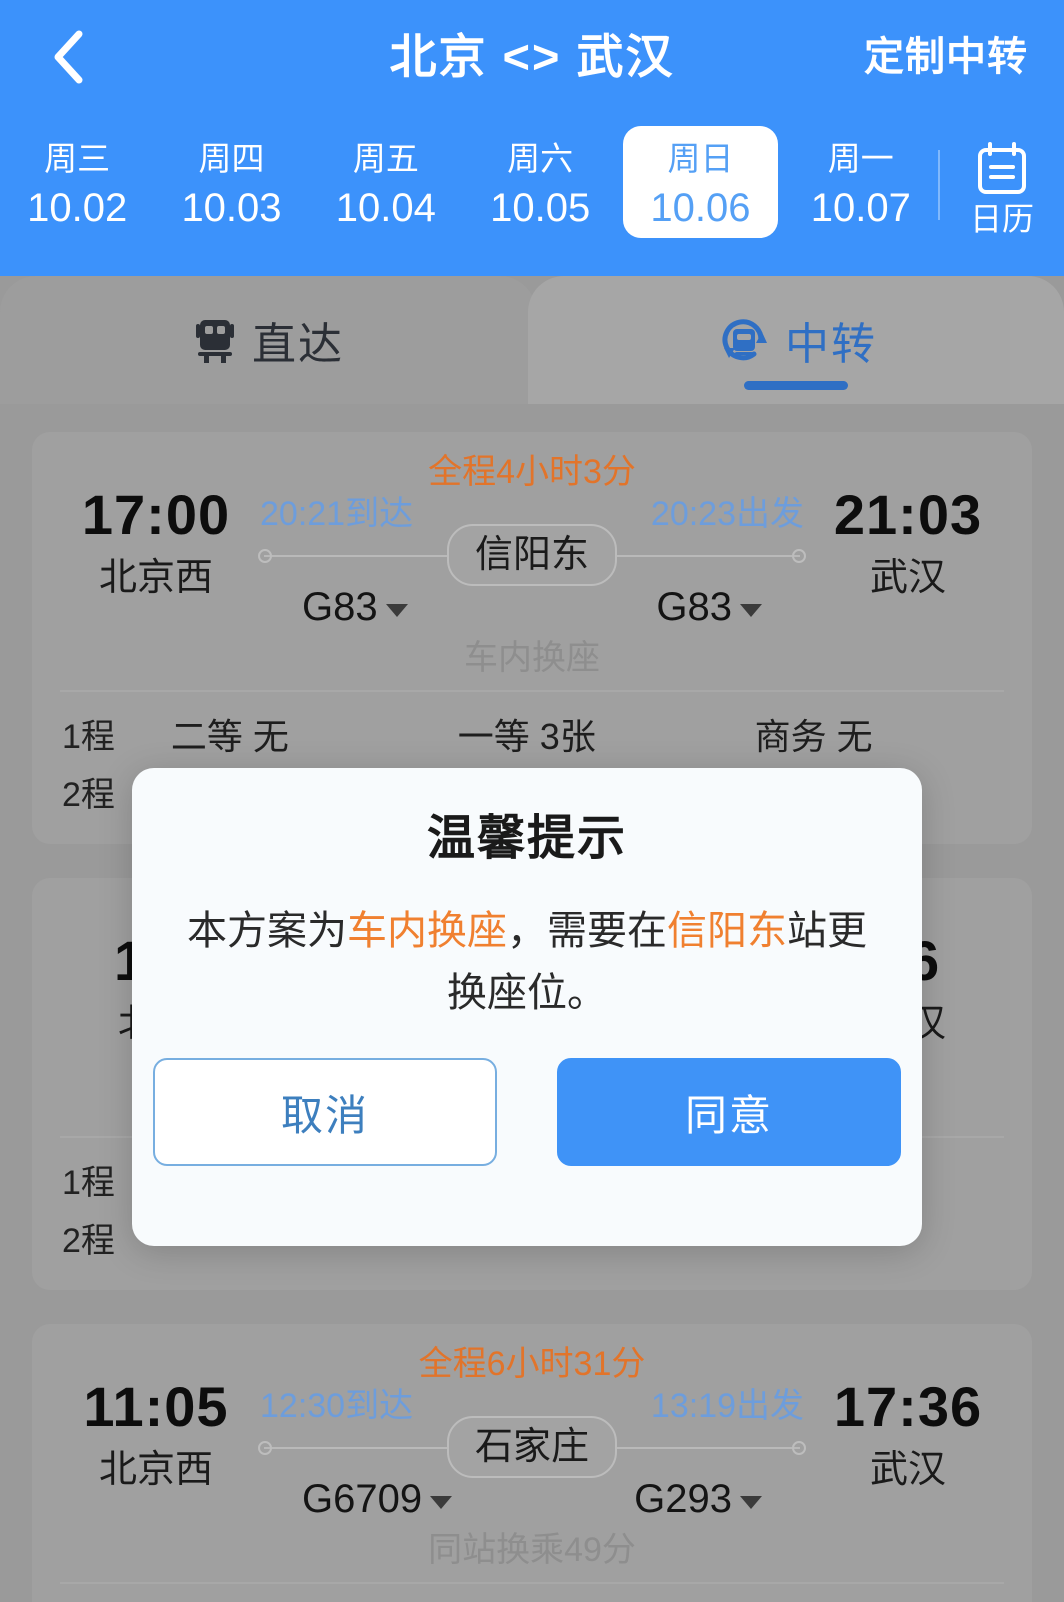 The width and height of the screenshot is (1064, 1602). Describe the element at coordinates (215, 340) in the screenshot. I see `train-icon` at that location.